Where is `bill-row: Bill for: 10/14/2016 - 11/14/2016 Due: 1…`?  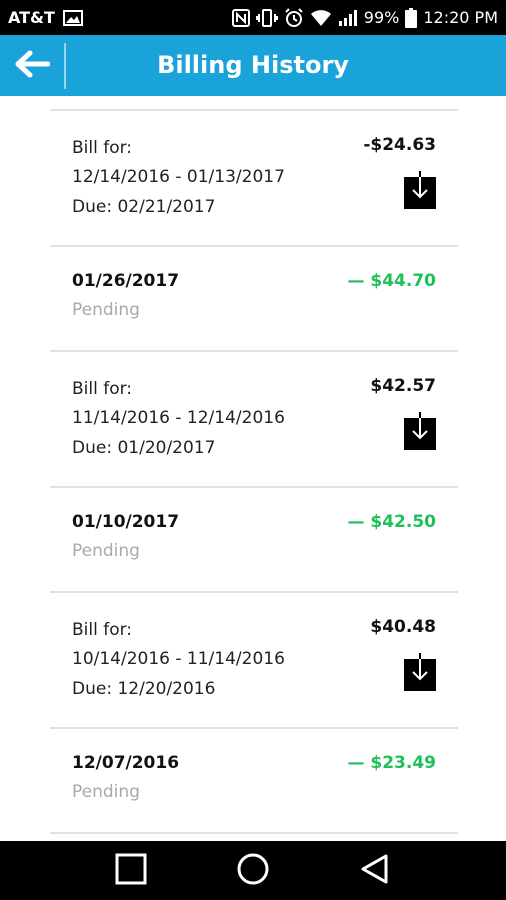 bill-row: Bill for: 10/14/2016 - 11/14/2016 Due: 1… is located at coordinates (254, 660).